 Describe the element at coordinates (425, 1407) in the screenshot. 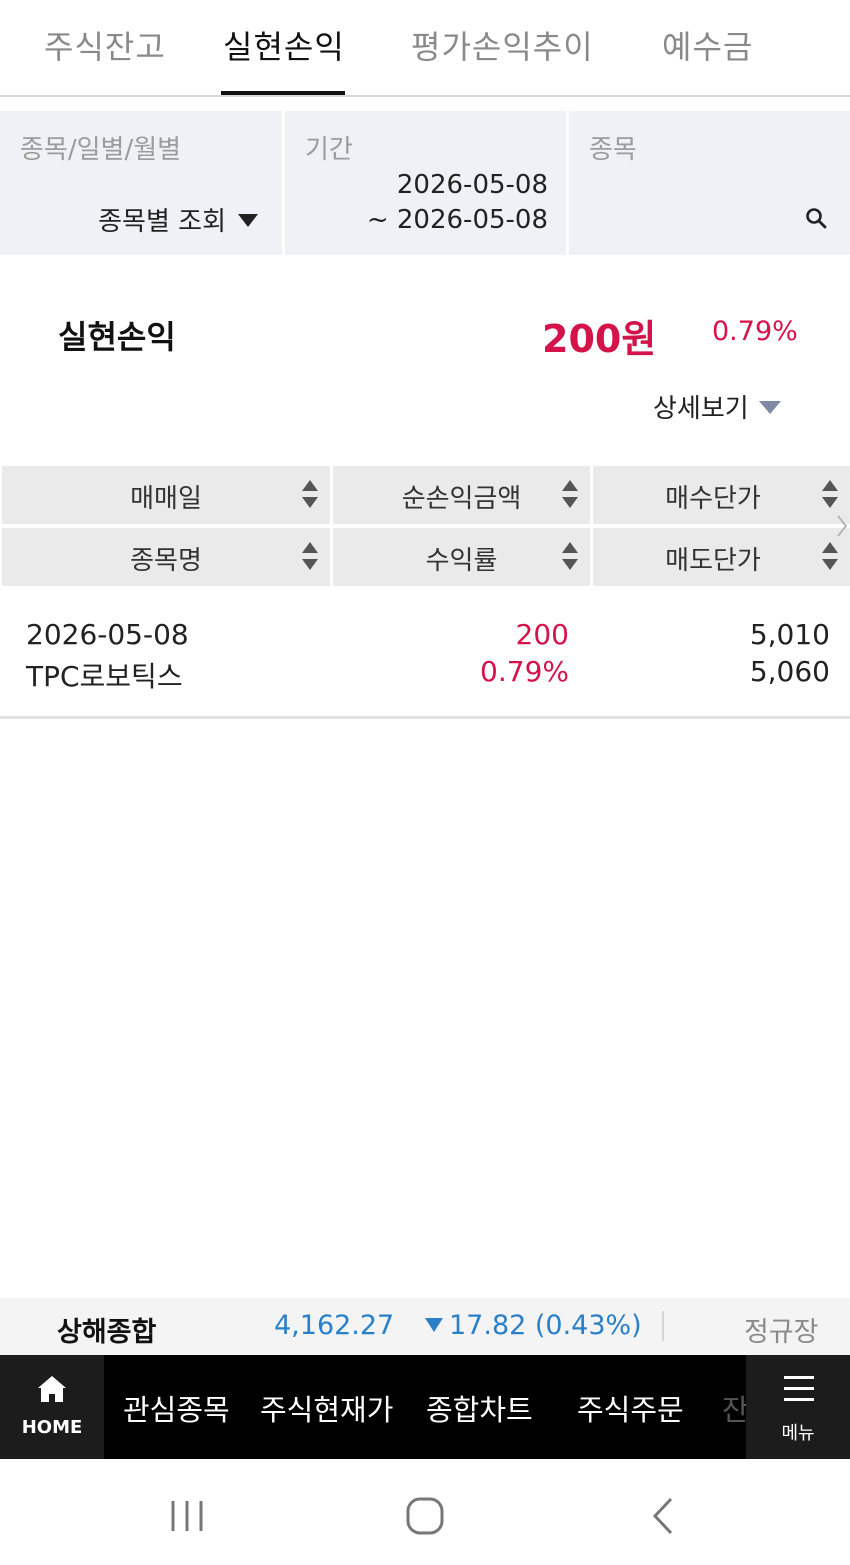

I see `bottom-app-nav: HOME 관심종목 주식현재가 종합차트 주식주문 잔 메뉴` at that location.